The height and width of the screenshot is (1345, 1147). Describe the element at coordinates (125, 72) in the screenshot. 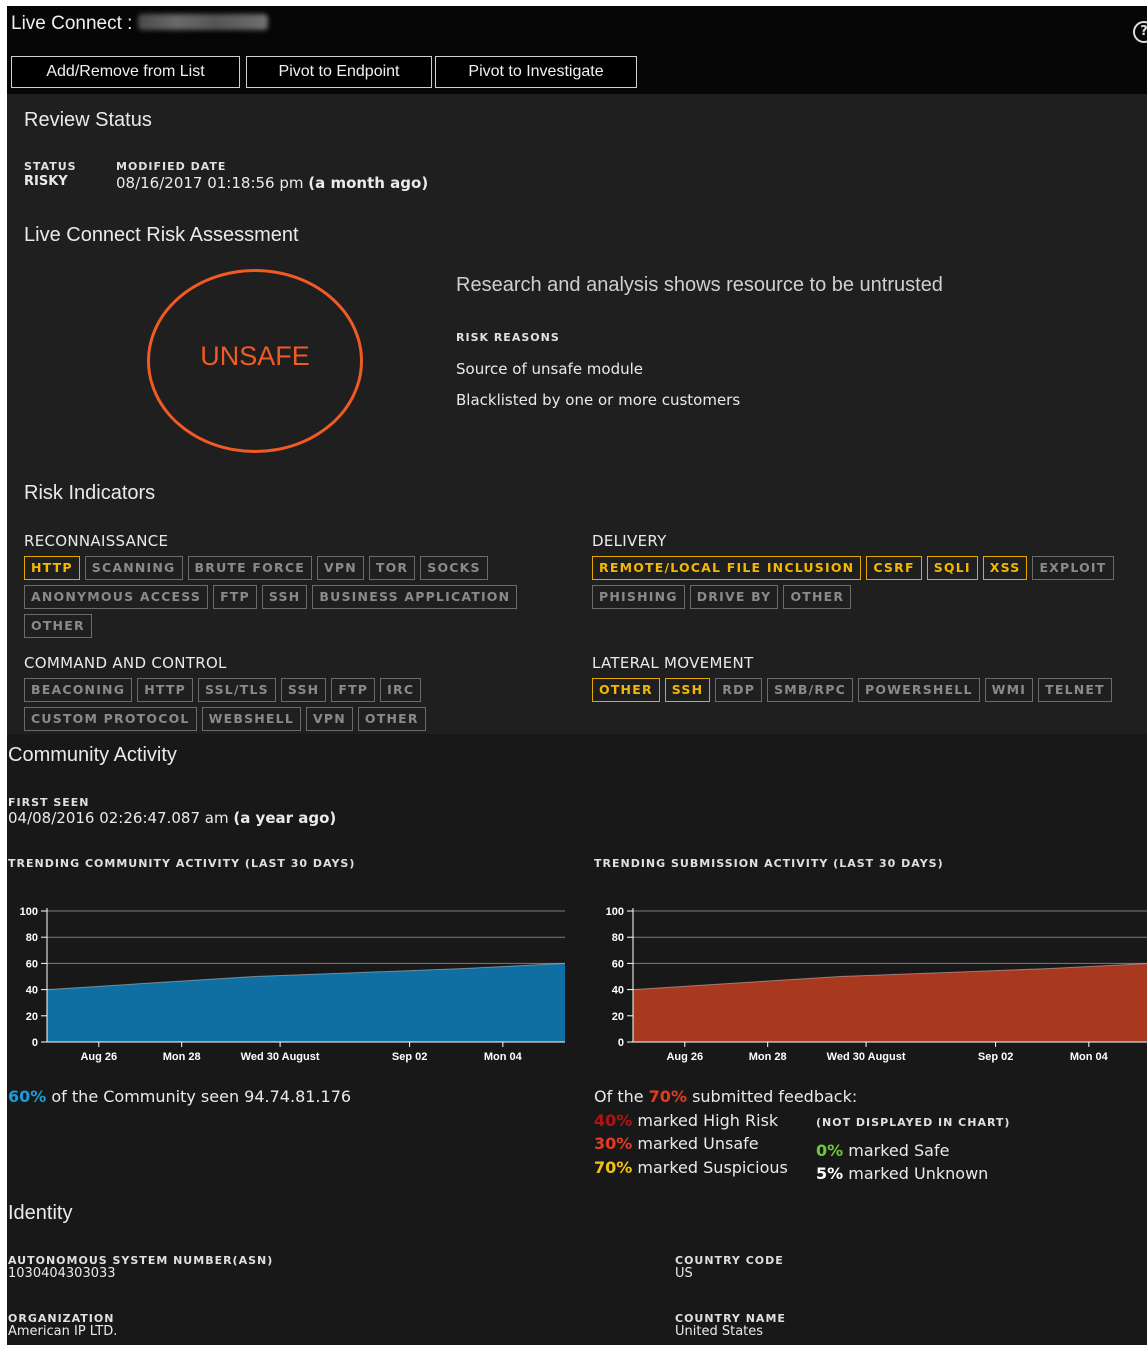

I see `add-remove-list-button: Add/Remove from List` at that location.